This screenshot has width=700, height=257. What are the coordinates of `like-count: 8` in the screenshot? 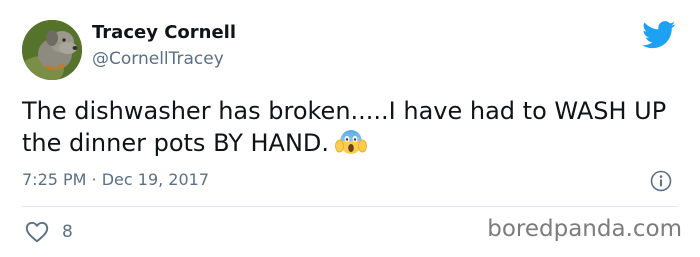 It's located at (67, 232).